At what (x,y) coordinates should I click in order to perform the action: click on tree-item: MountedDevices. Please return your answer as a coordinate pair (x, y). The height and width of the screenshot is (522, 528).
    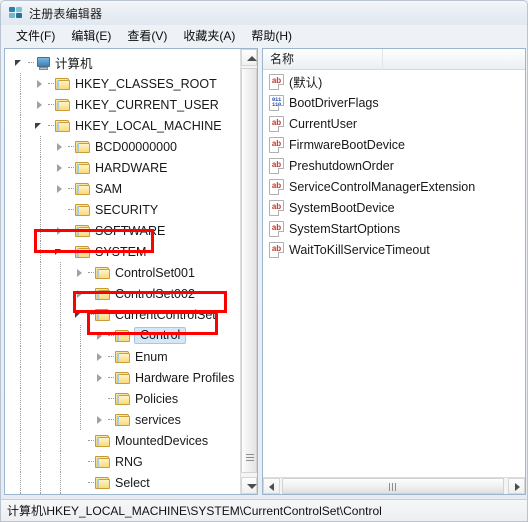
    Looking at the image, I should click on (122, 440).